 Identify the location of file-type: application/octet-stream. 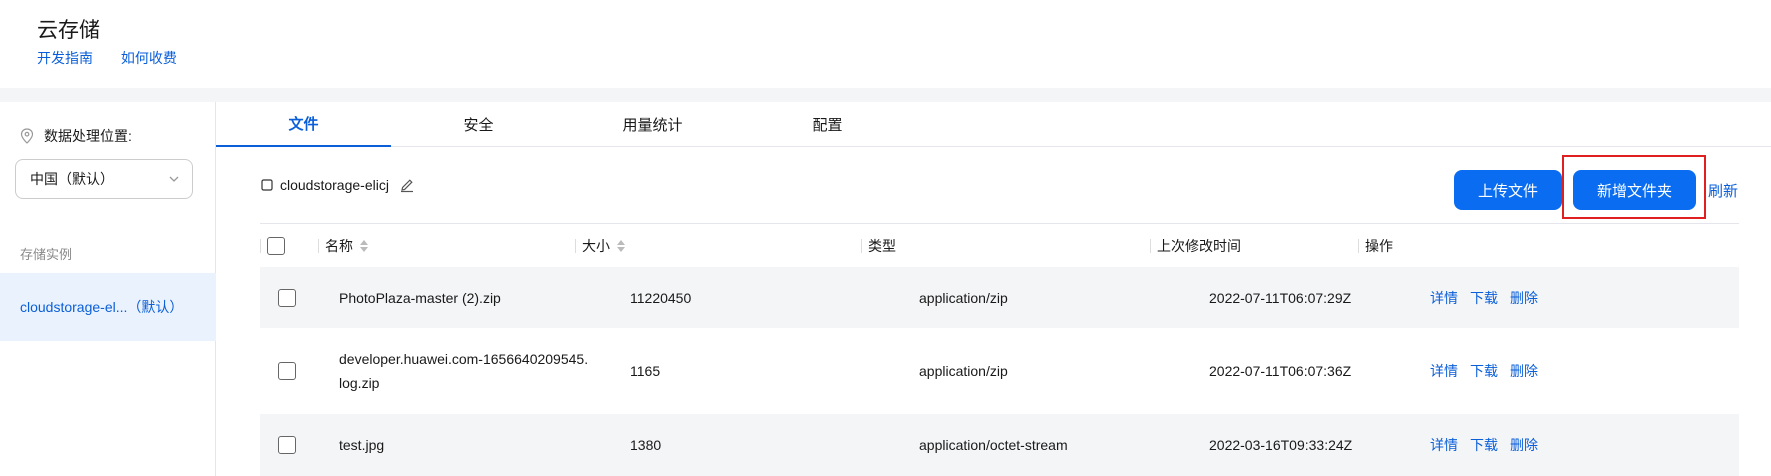
(993, 445).